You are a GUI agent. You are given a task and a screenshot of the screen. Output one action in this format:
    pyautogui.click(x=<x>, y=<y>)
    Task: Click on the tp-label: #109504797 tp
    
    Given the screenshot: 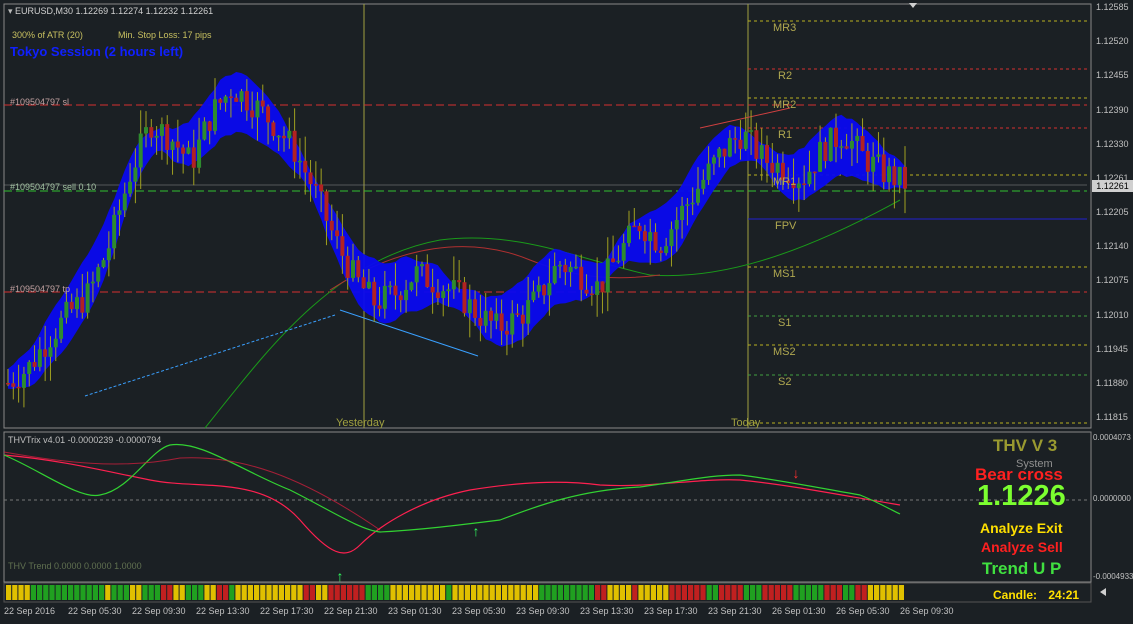 What is the action you would take?
    pyautogui.click(x=40, y=289)
    